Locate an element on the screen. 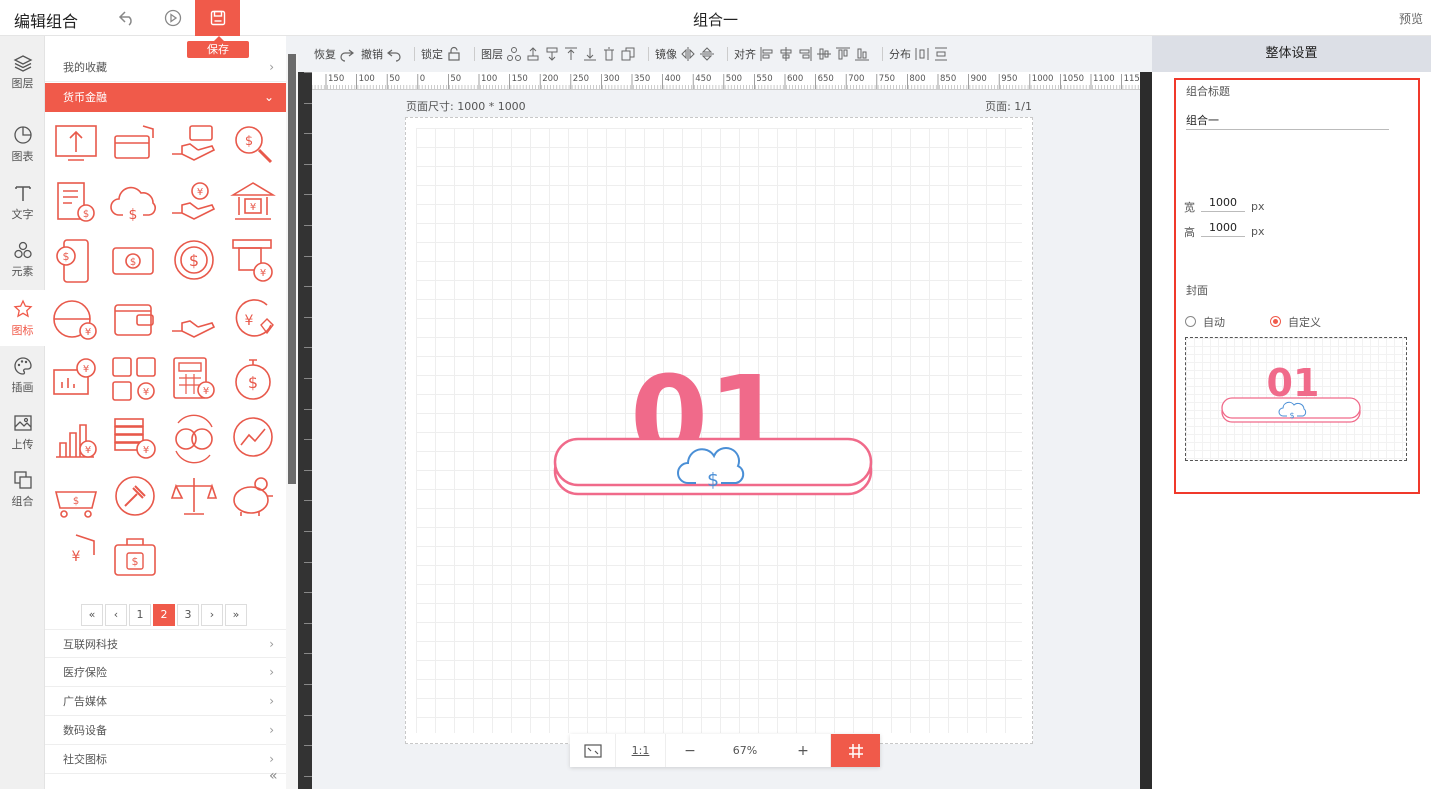 This screenshot has width=1431, height=789. bring-to-front-icon is located at coordinates (571, 54).